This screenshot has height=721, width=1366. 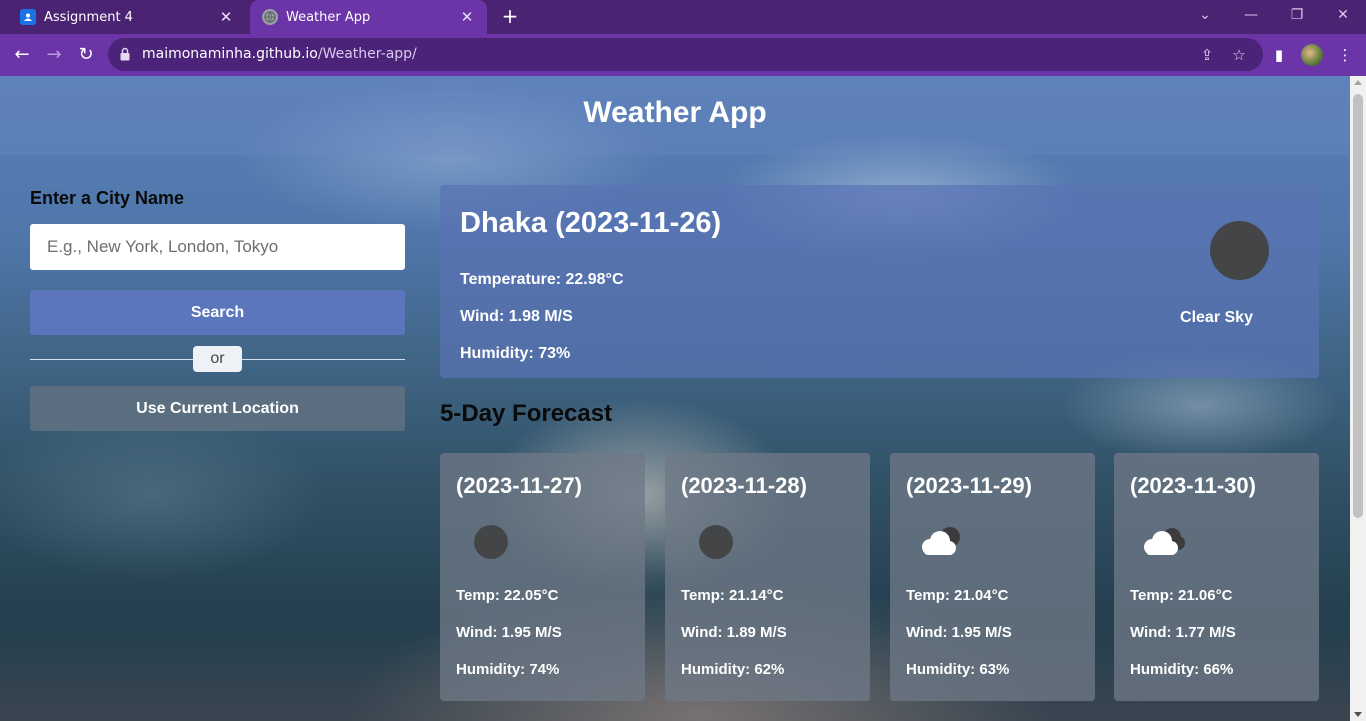 What do you see at coordinates (22, 56) in the screenshot?
I see `back-icon: ←` at bounding box center [22, 56].